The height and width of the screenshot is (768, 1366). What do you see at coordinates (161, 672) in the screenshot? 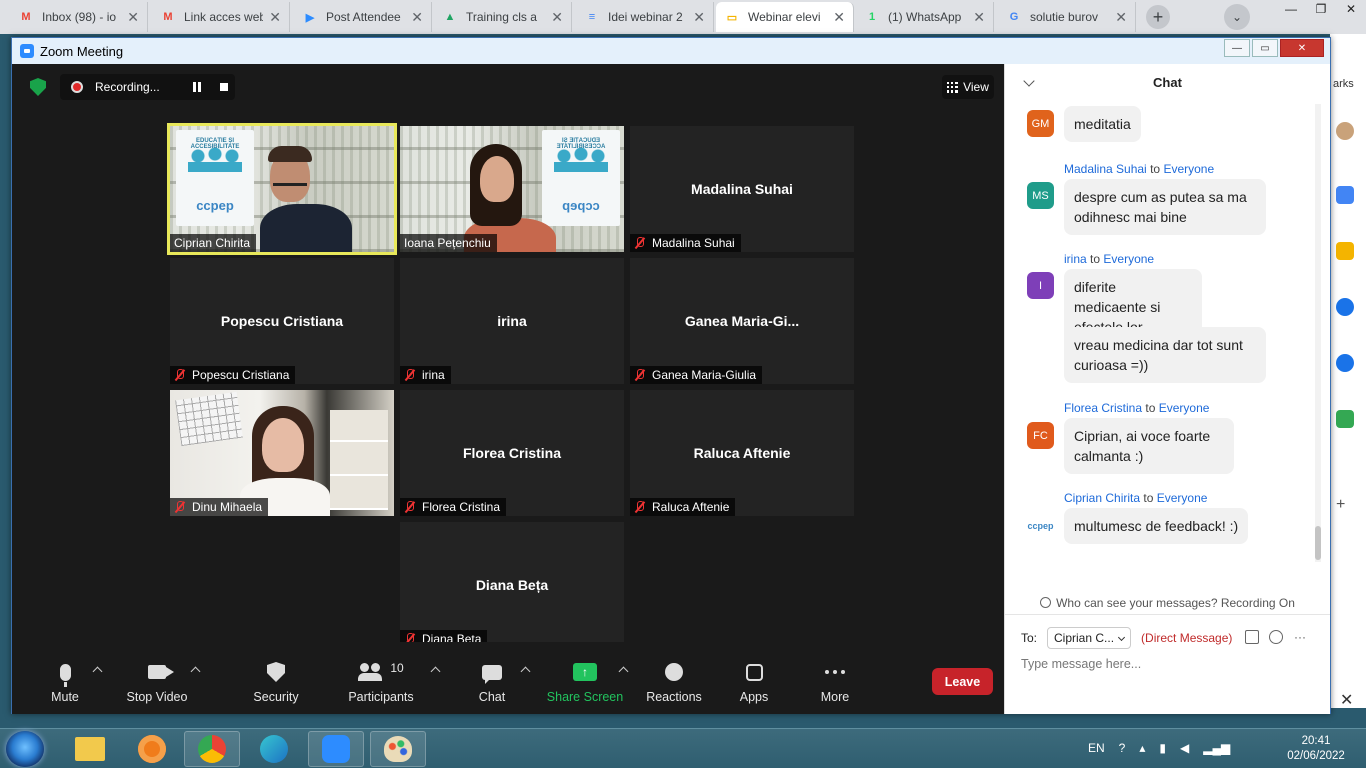
I see `camera-icon` at bounding box center [161, 672].